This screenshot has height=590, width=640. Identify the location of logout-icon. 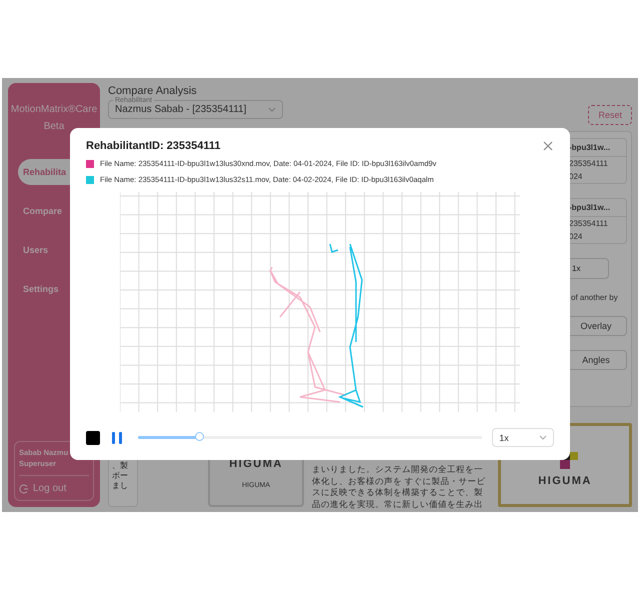
(24, 489).